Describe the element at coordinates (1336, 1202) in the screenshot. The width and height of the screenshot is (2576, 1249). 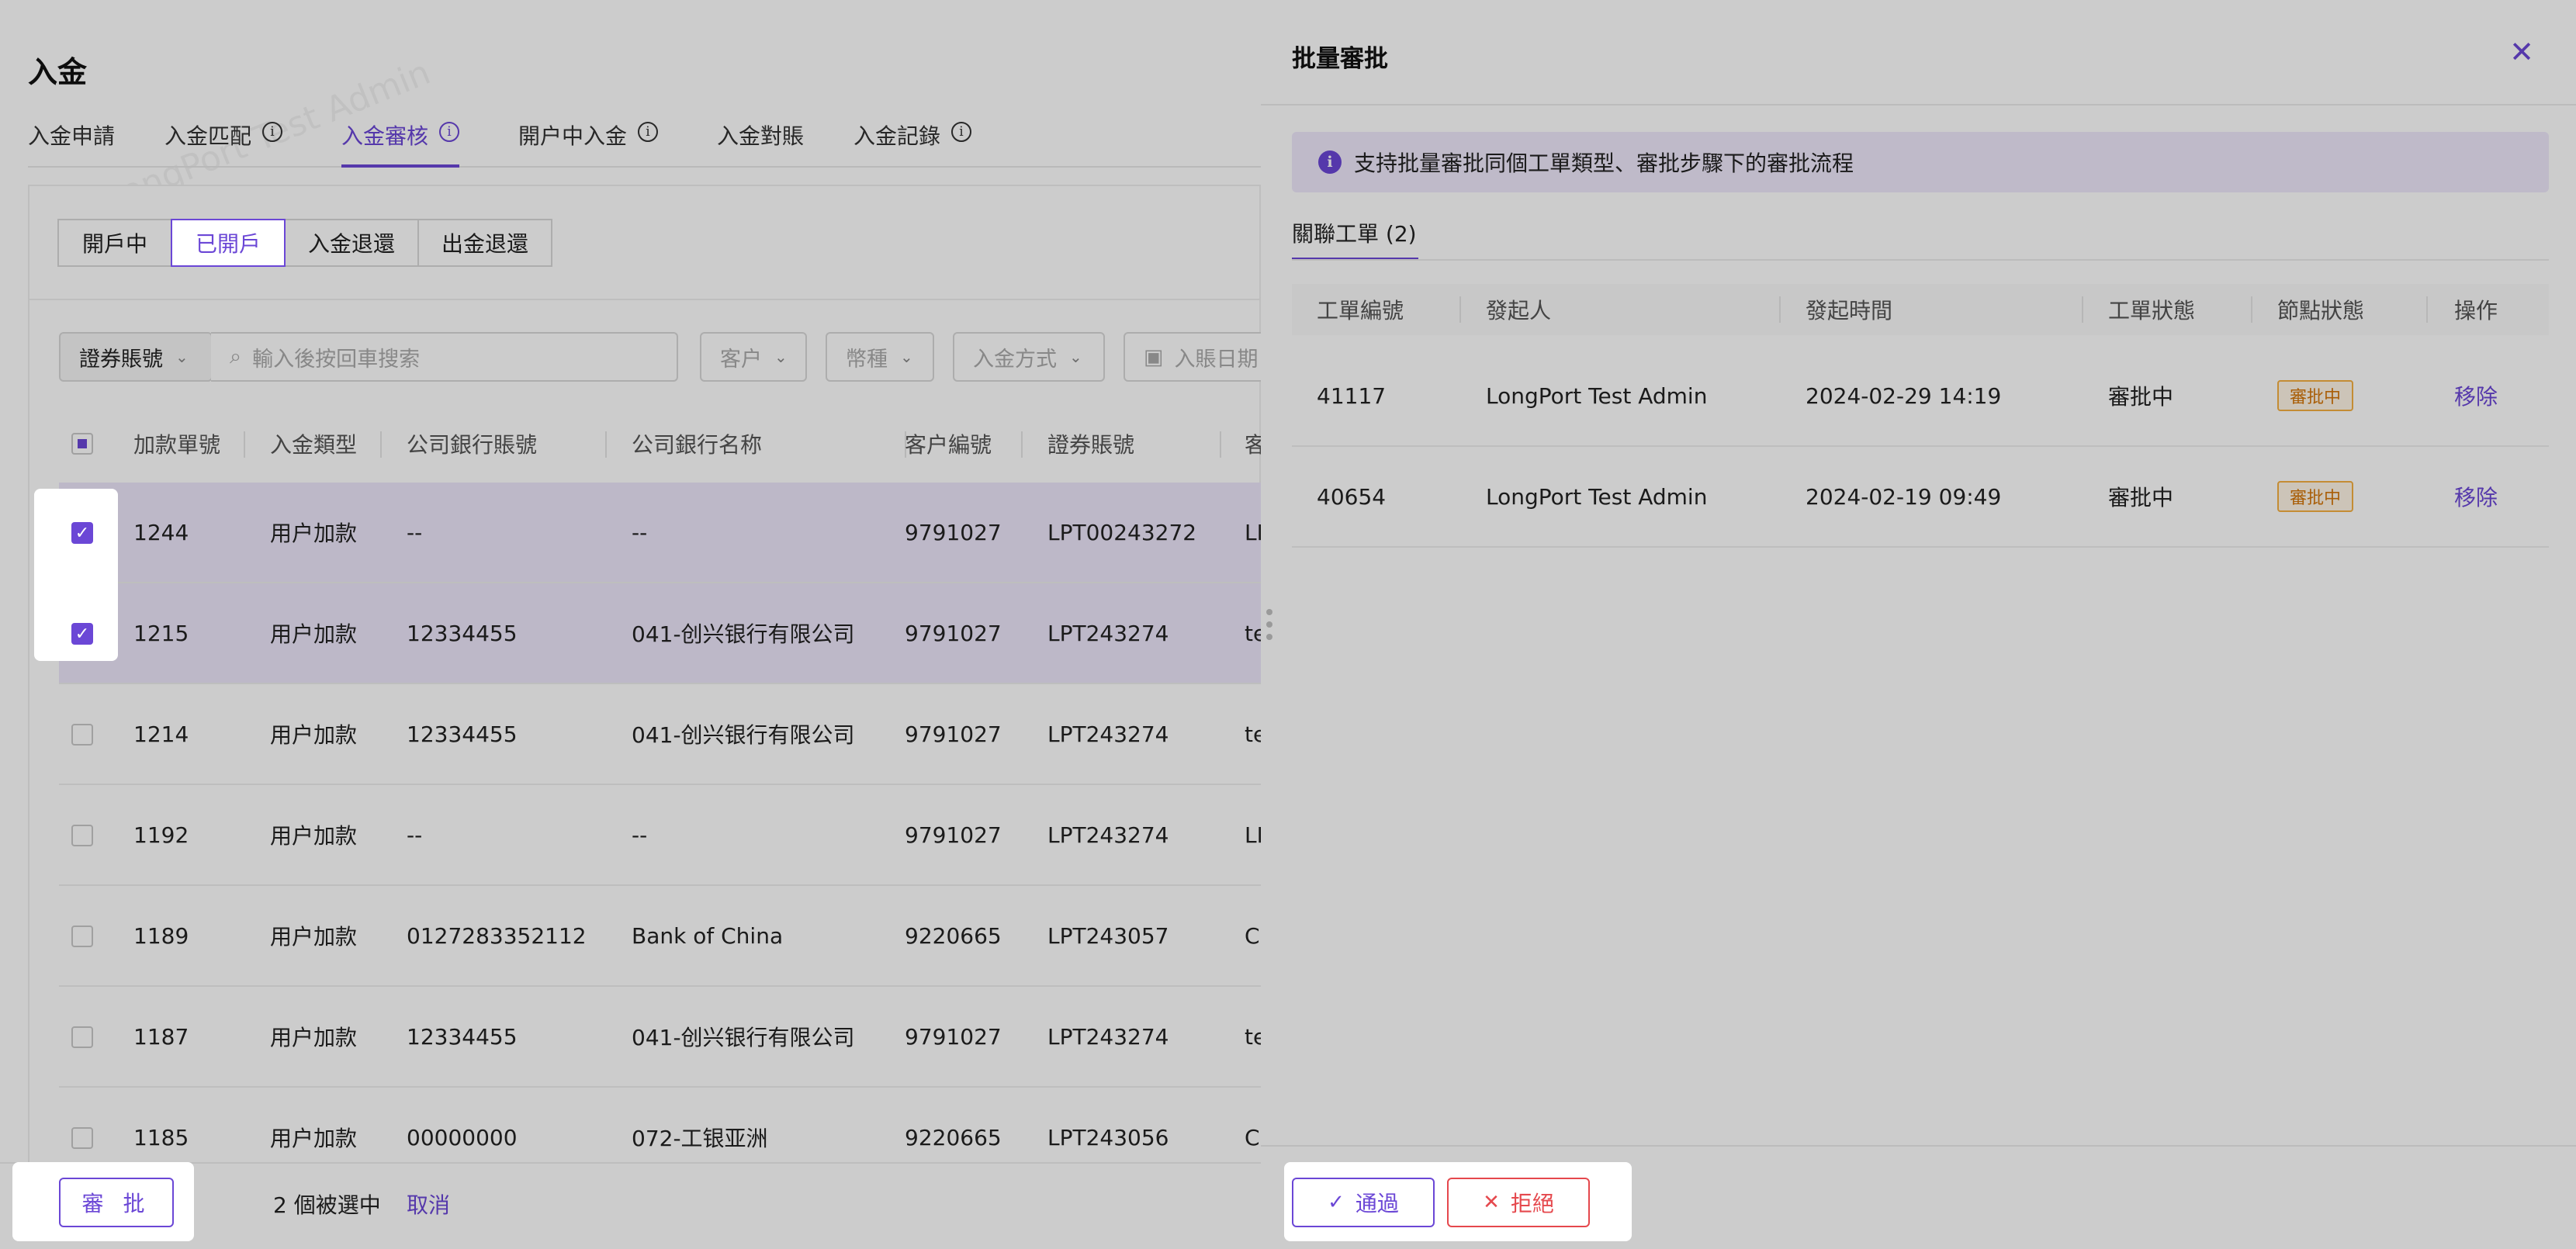
I see `check-icon: ✓` at that location.